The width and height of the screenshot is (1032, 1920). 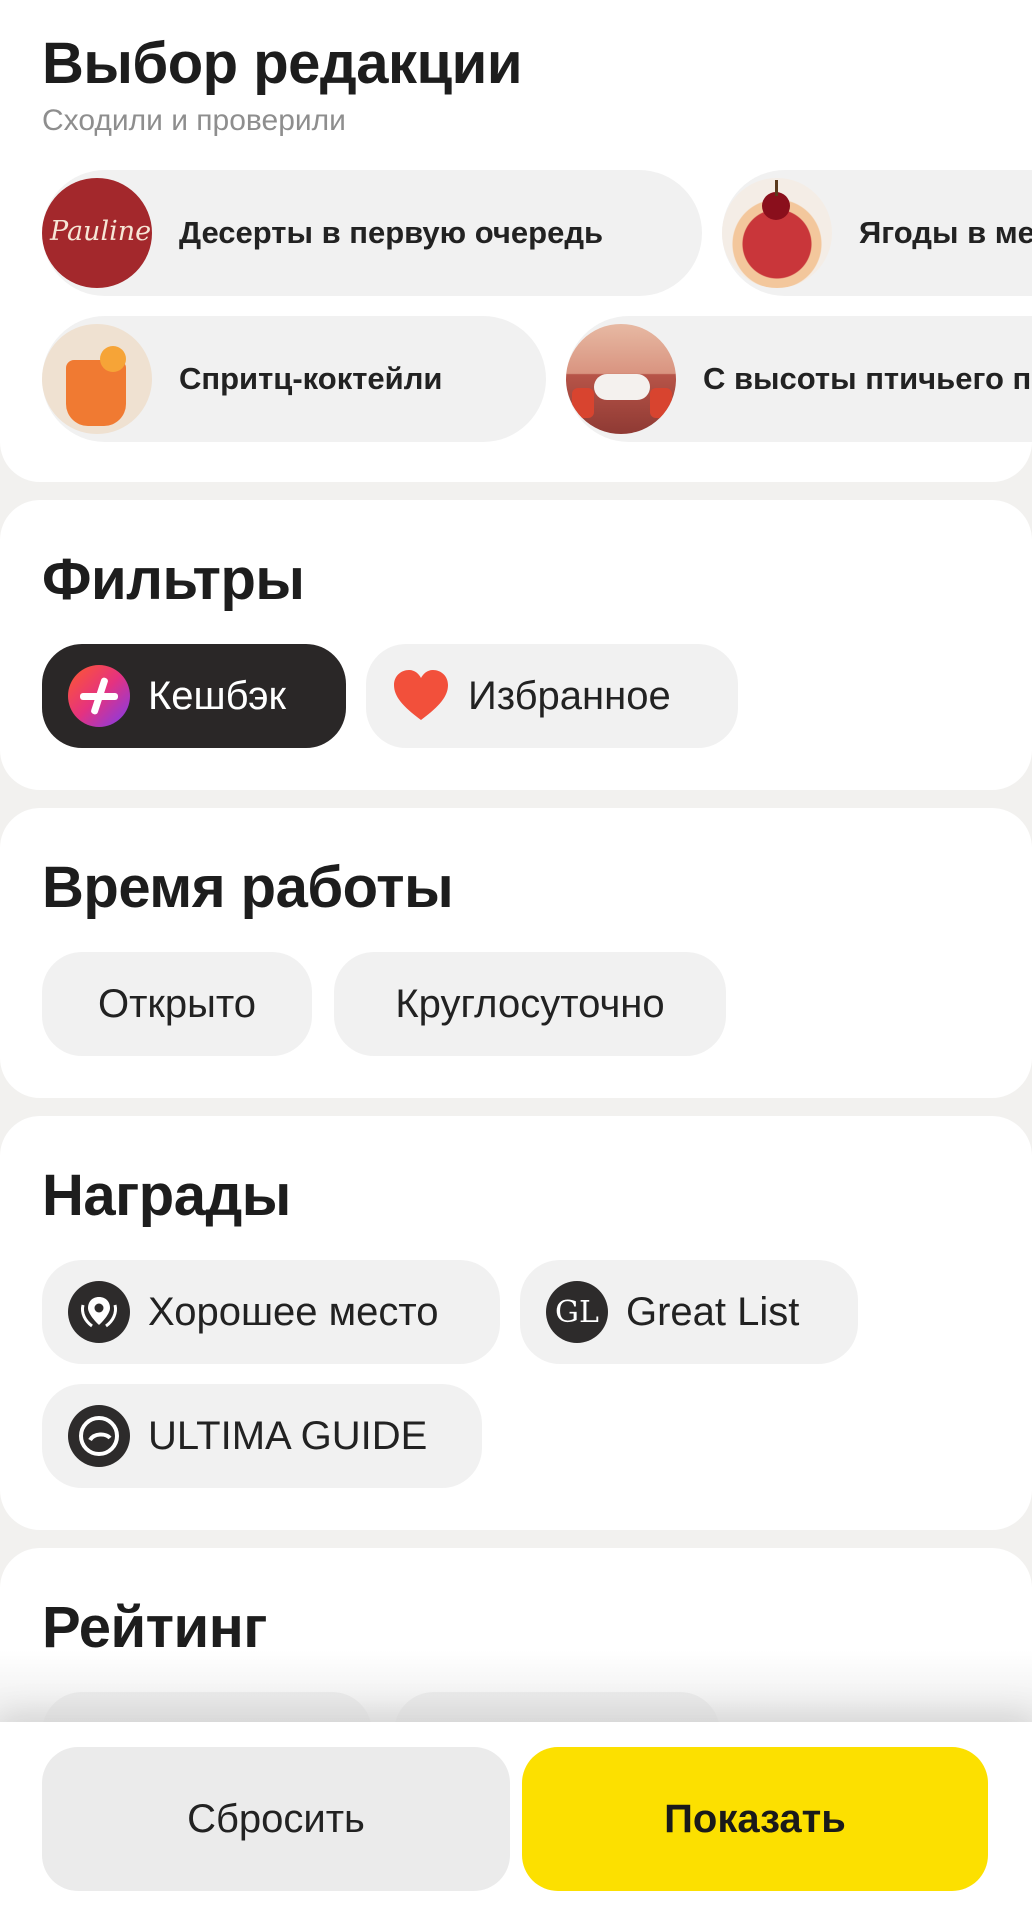 I want to click on show-button: Показать, so click(x=755, y=1819).